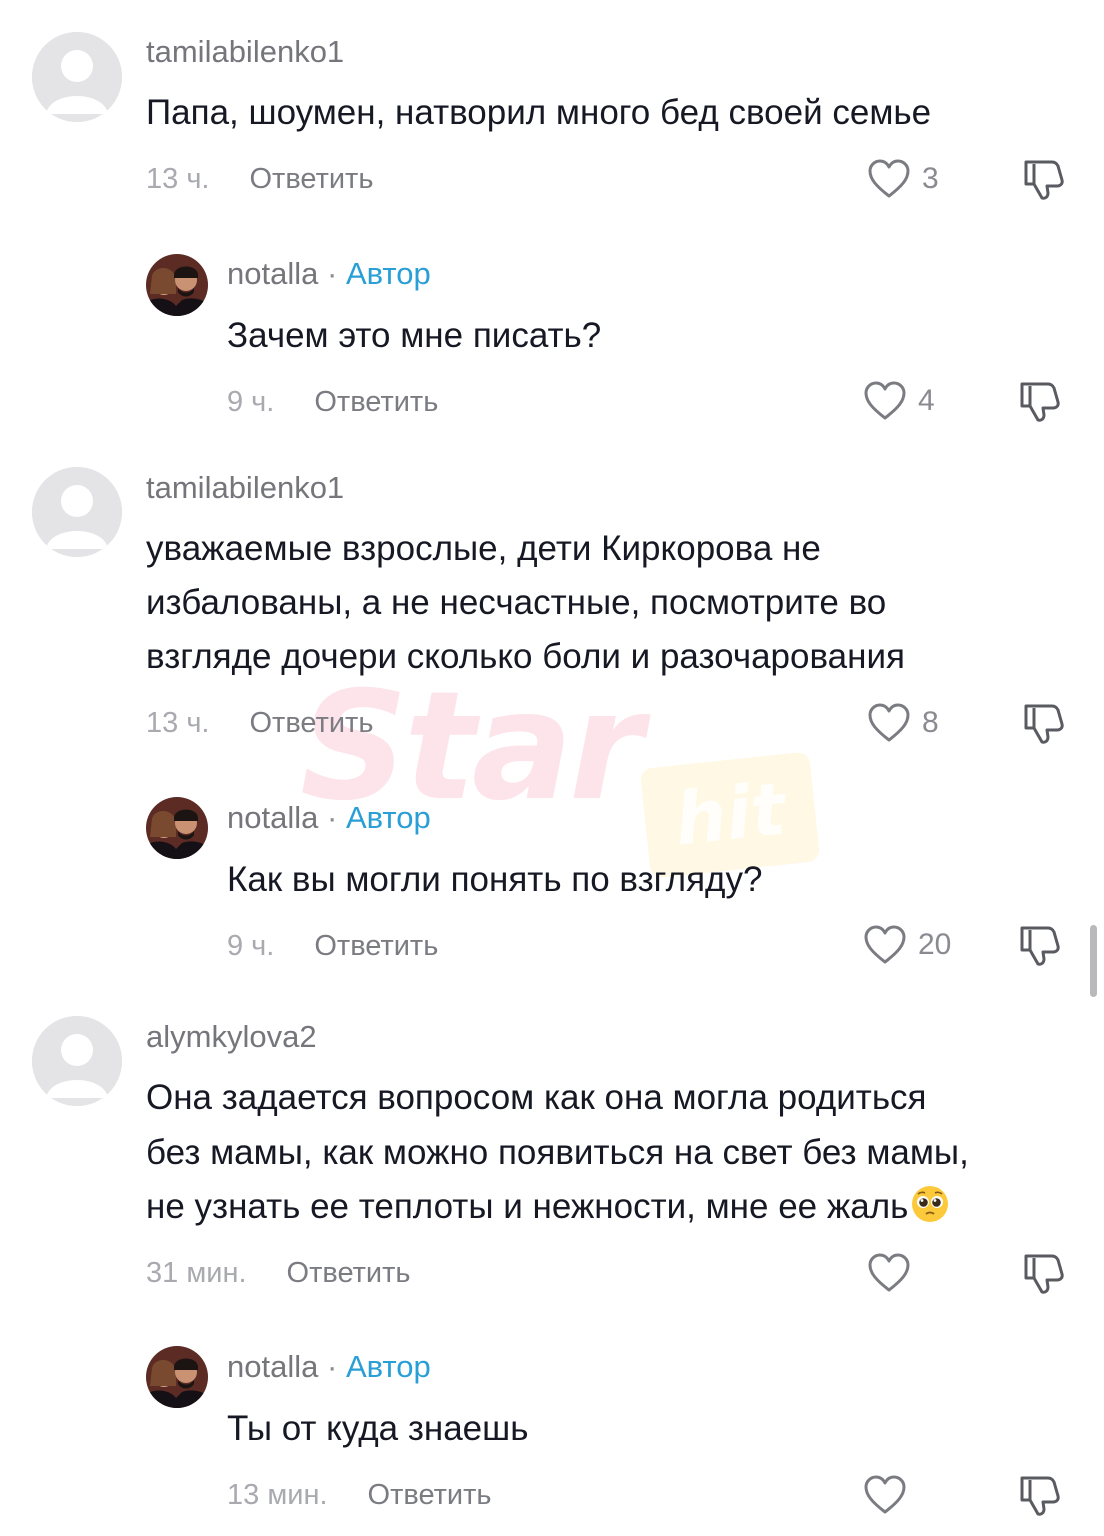 This screenshot has width=1104, height=1536. What do you see at coordinates (414, 335) in the screenshot?
I see `comment-text: Зачем это мне писать?` at bounding box center [414, 335].